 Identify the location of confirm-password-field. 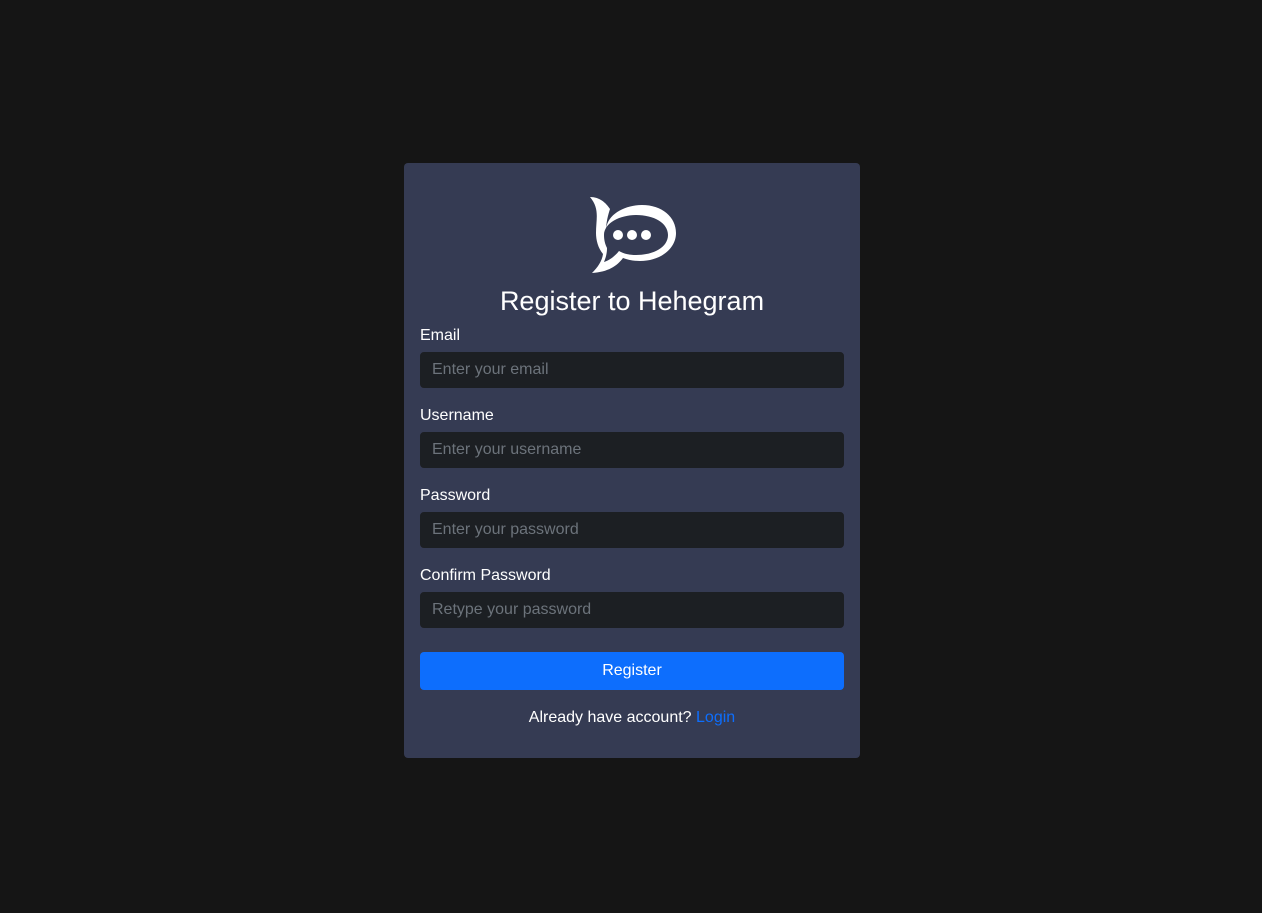
(632, 610).